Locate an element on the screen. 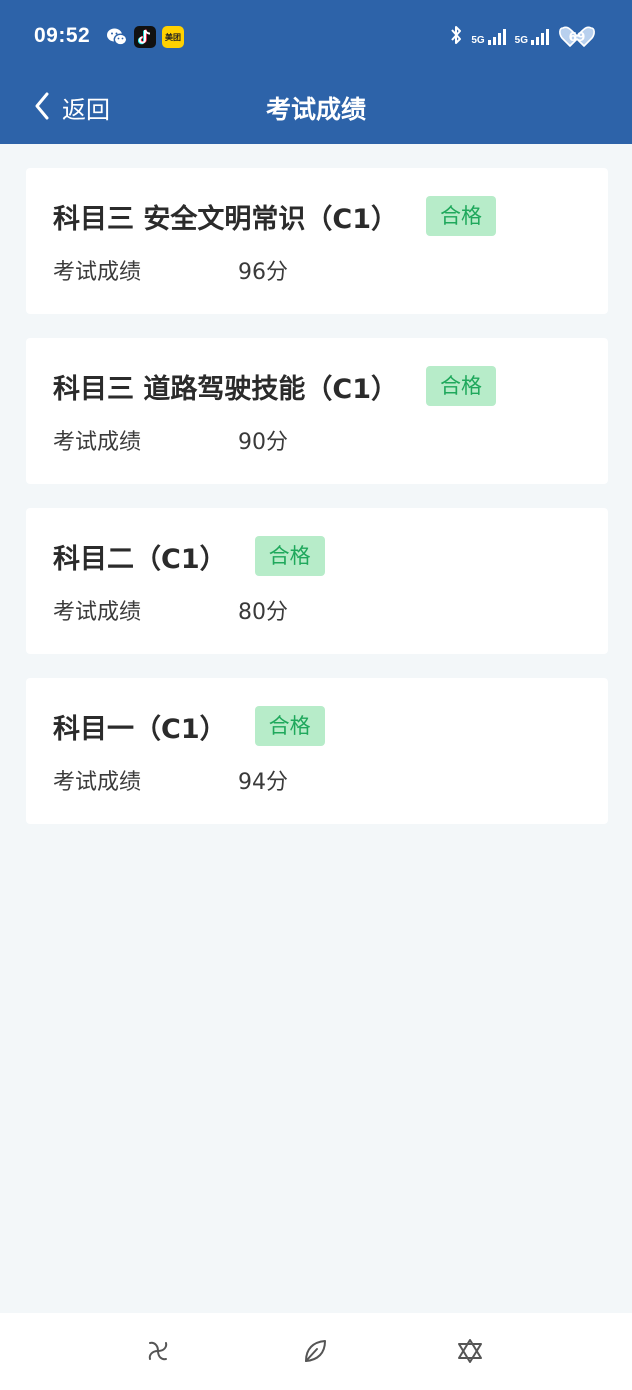 The image size is (632, 1390). score-value: 94分 is located at coordinates (263, 782).